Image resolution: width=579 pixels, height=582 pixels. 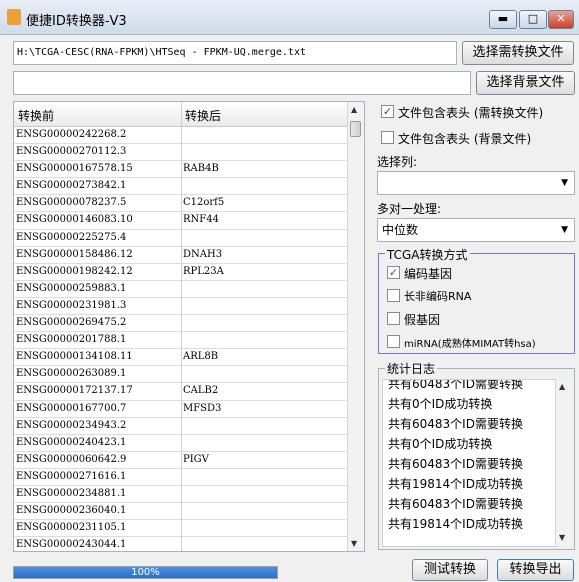 What do you see at coordinates (355, 129) in the screenshot?
I see `scroll-thumb` at bounding box center [355, 129].